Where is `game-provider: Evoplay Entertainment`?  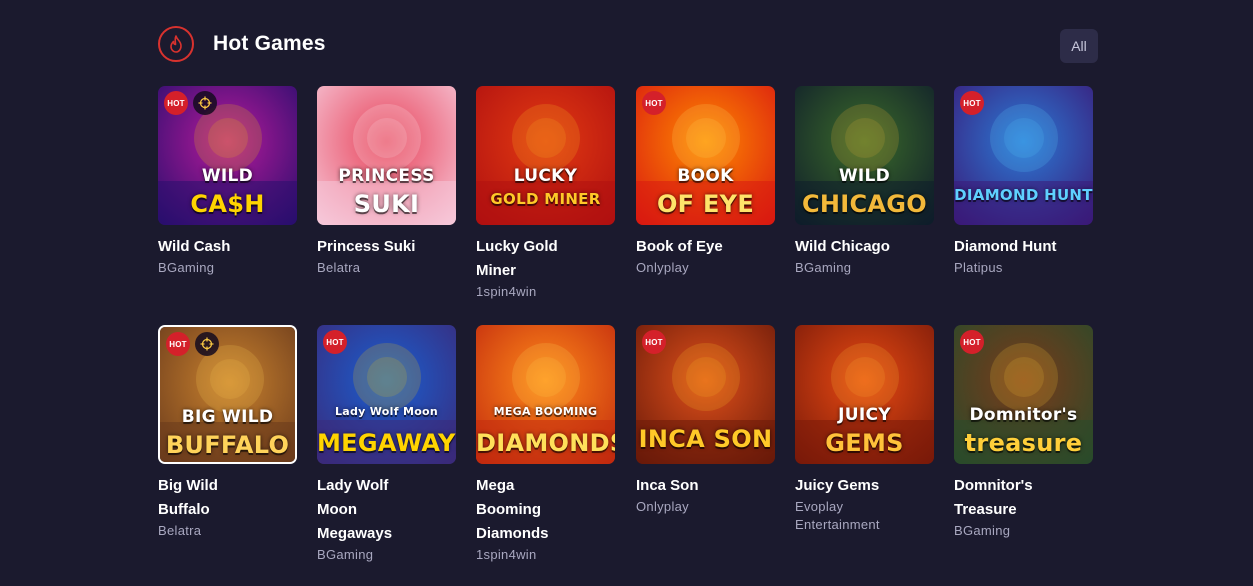
game-provider: Evoplay Entertainment is located at coordinates (837, 515).